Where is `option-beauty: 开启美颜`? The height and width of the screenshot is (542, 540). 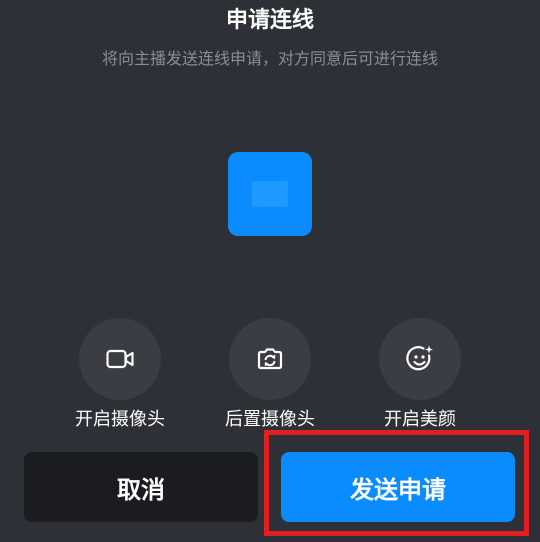
option-beauty: 开启美颜 is located at coordinates (420, 375).